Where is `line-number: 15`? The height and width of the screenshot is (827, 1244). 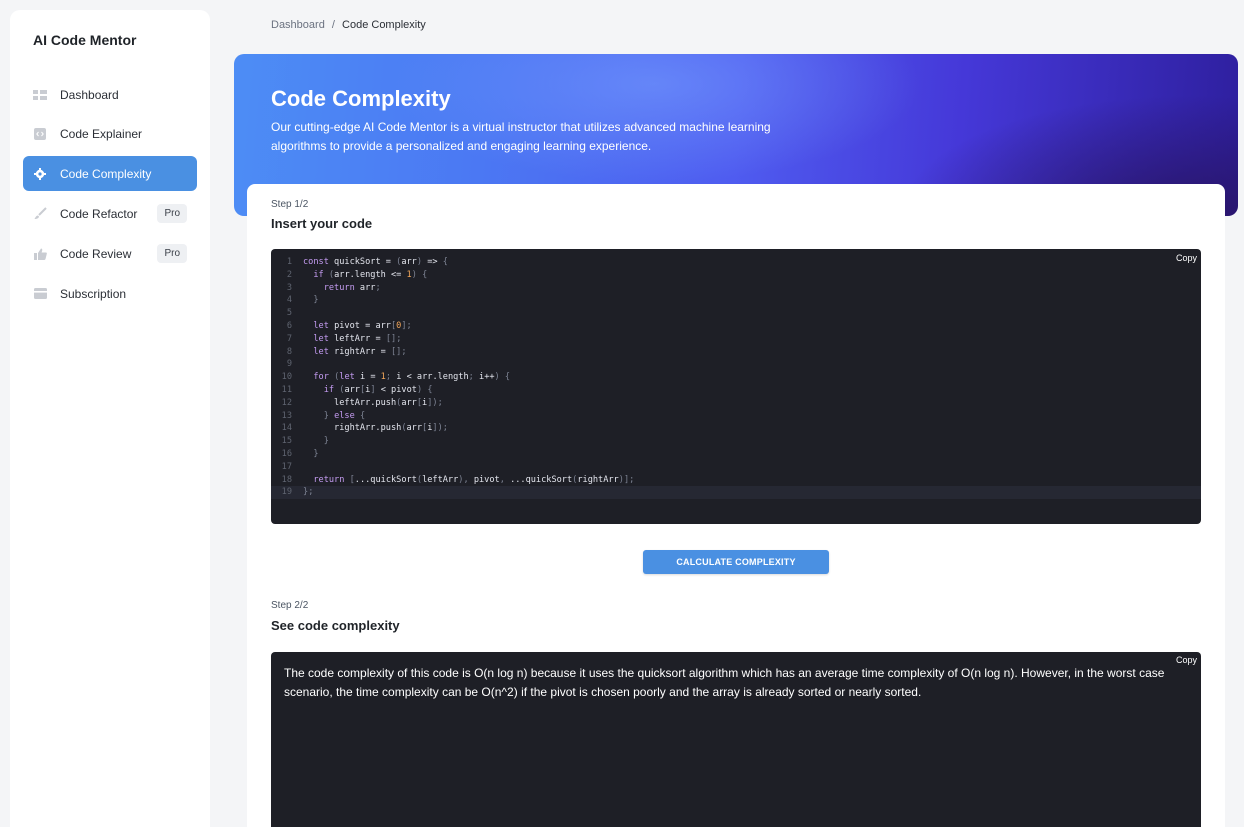 line-number: 15 is located at coordinates (286, 441).